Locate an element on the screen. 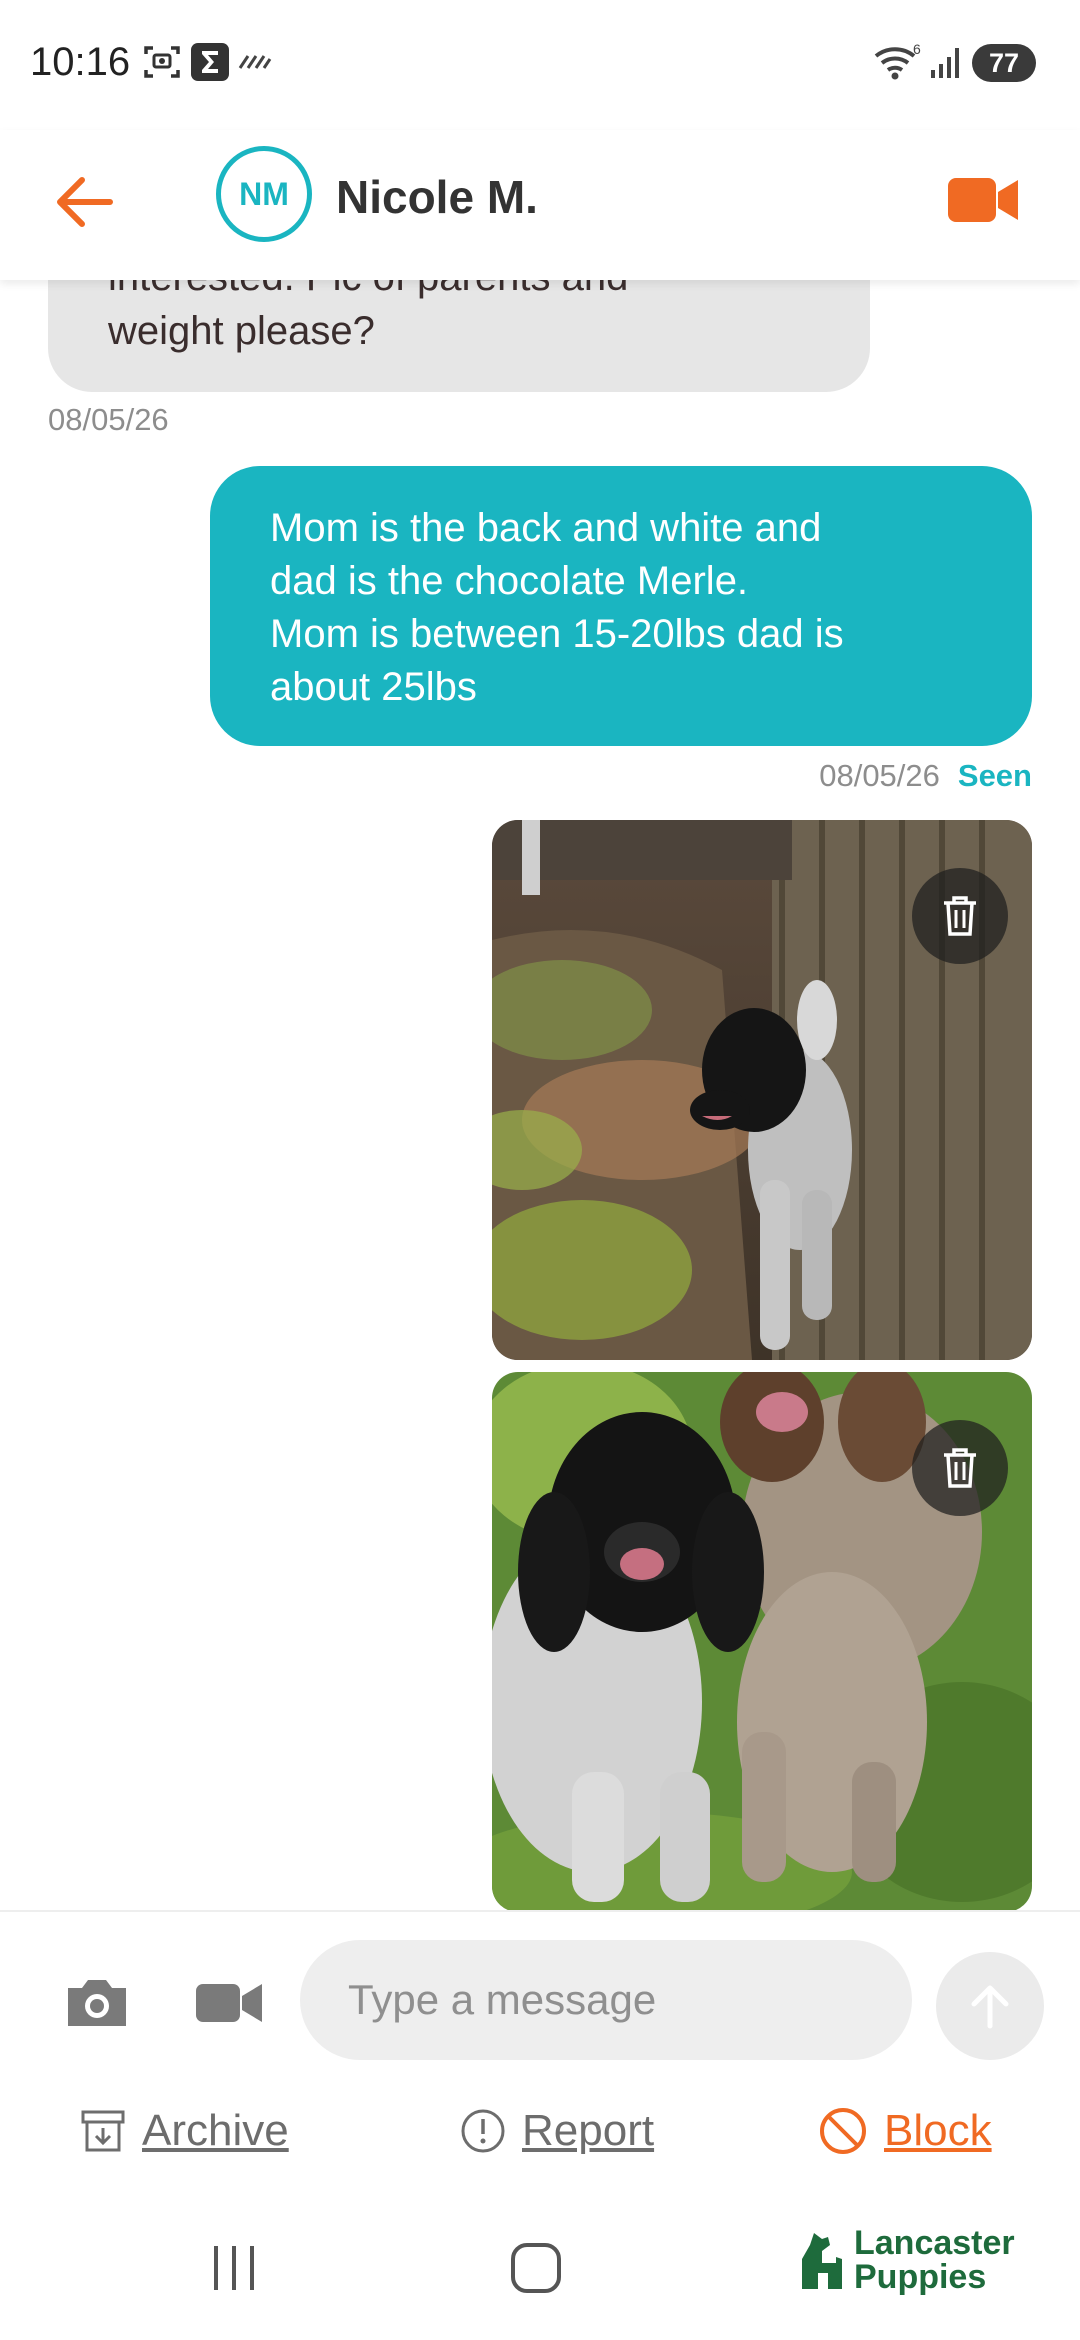  signal-icon is located at coordinates (947, 62).